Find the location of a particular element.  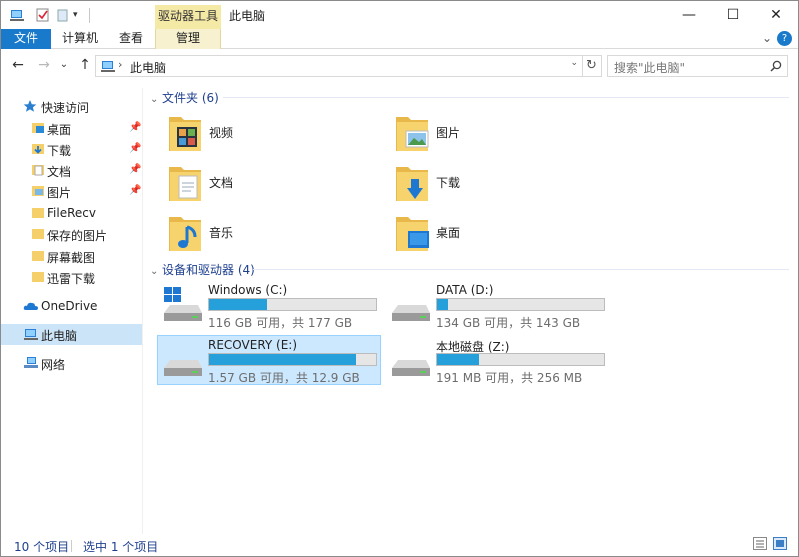

folder-music: 音乐 is located at coordinates (267, 234).